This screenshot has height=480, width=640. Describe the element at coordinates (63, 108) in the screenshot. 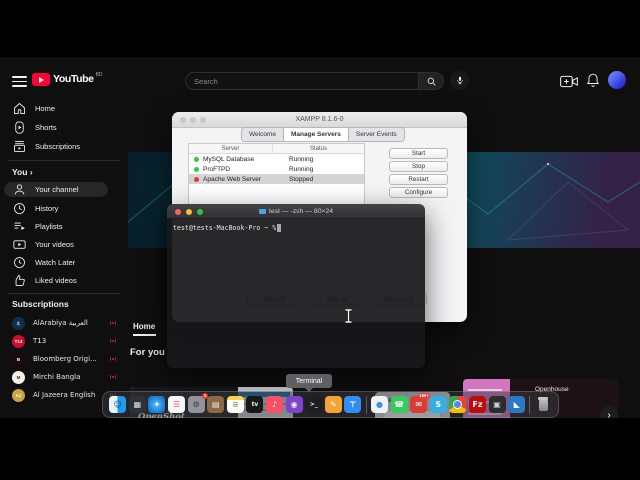

I see `sidebar-item-home: Home` at that location.